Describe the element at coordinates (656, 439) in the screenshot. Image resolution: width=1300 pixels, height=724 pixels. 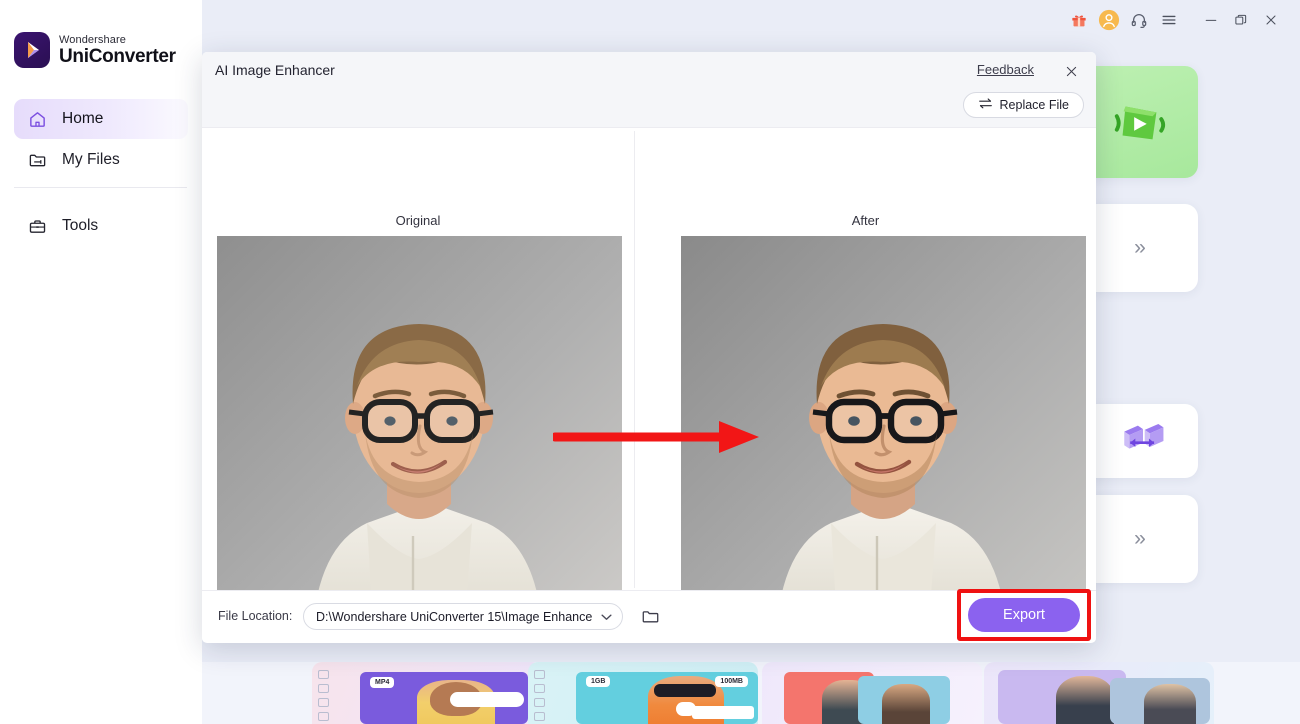
I see `right-arrow-annotation` at that location.